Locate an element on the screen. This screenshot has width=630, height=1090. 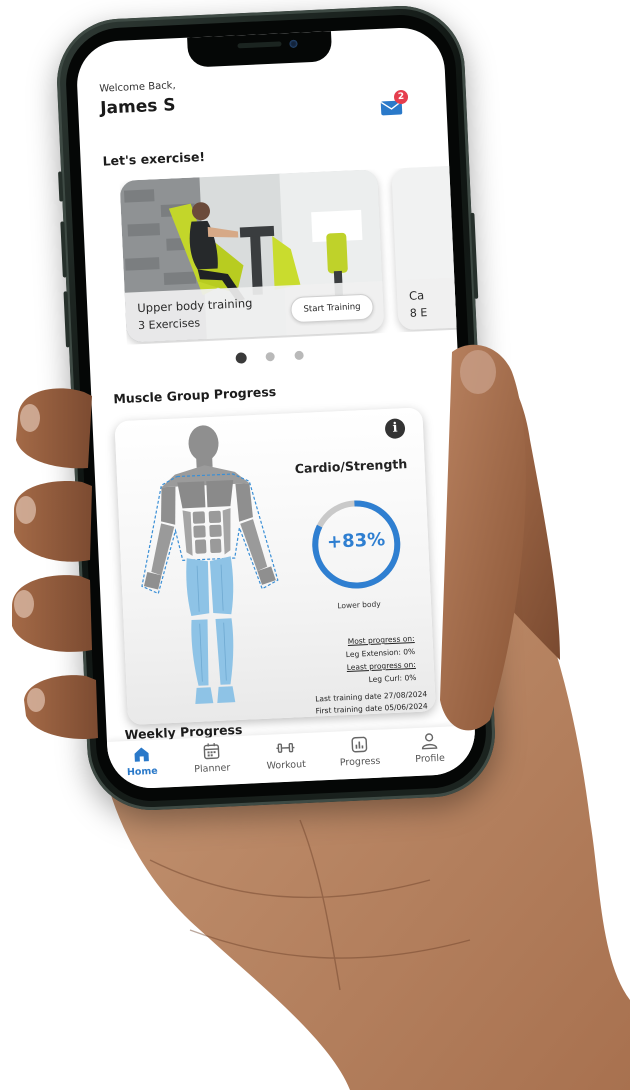
chart-icon is located at coordinates (359, 744).